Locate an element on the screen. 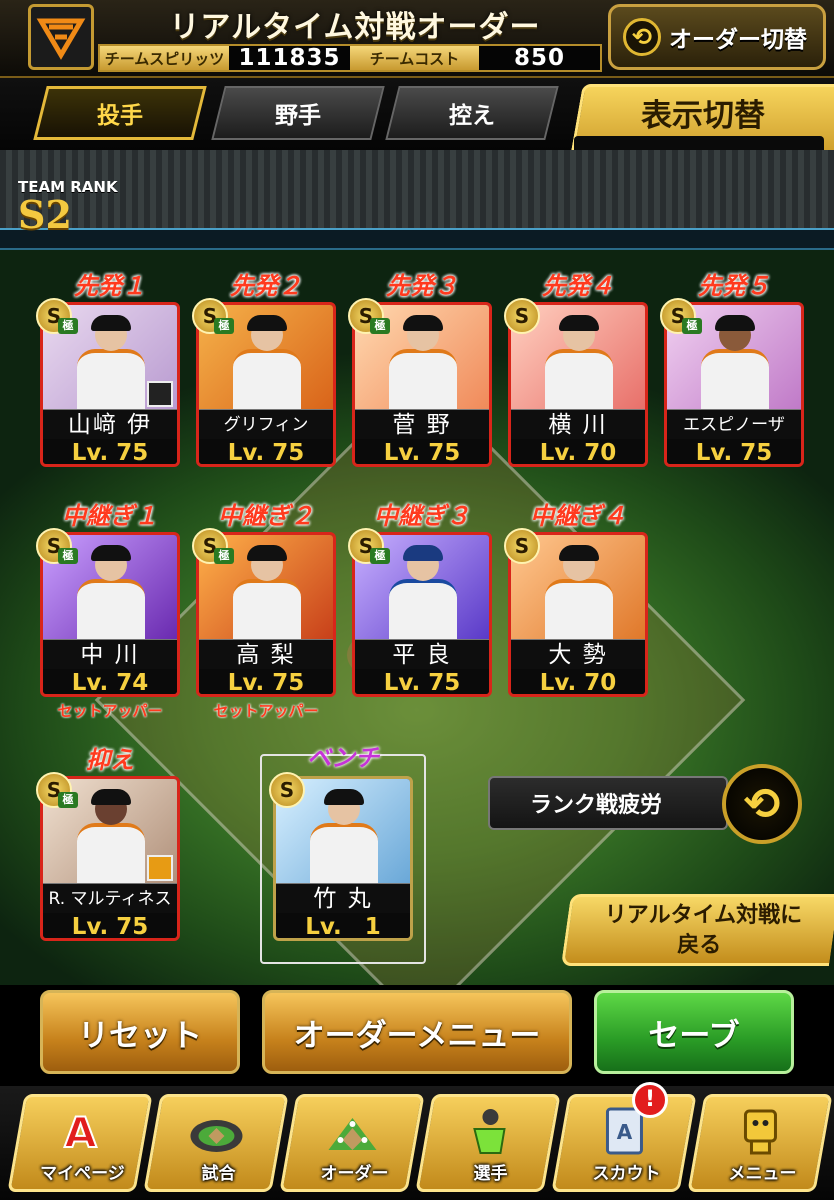 This screenshot has height=1200, width=834. bottom-nav: A マイページ 試合 オーダー 選手 A スカウト メニュー is located at coordinates (417, 1143).